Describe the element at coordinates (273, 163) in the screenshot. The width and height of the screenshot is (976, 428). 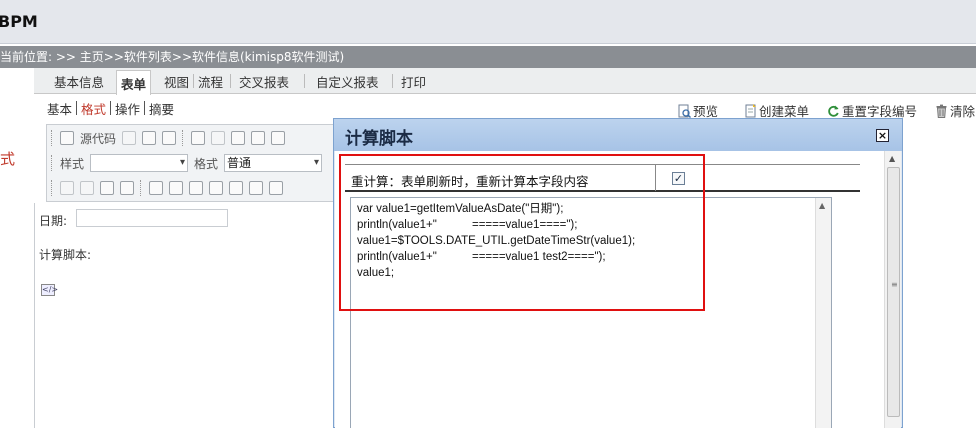
I see `format-select: 普通` at that location.